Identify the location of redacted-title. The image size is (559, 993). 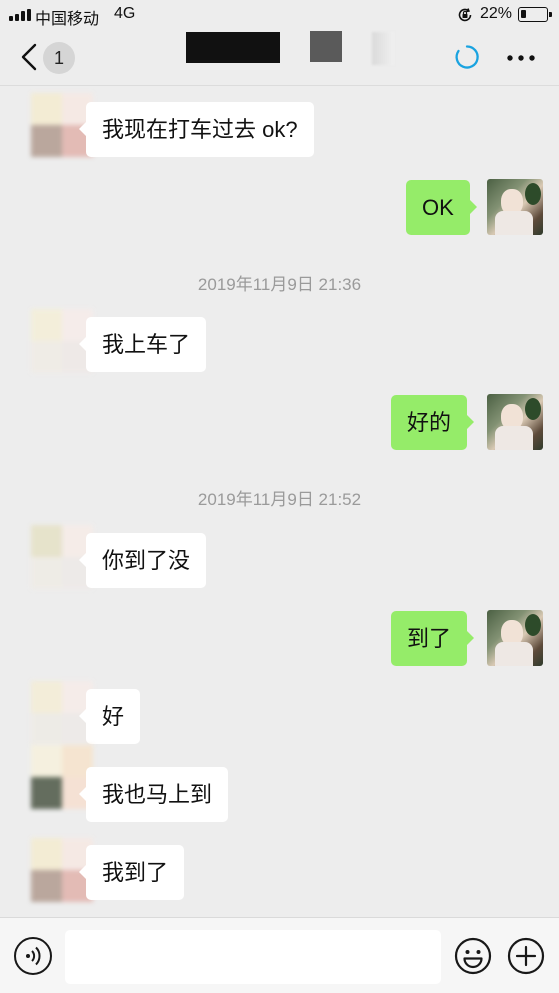
(233, 47).